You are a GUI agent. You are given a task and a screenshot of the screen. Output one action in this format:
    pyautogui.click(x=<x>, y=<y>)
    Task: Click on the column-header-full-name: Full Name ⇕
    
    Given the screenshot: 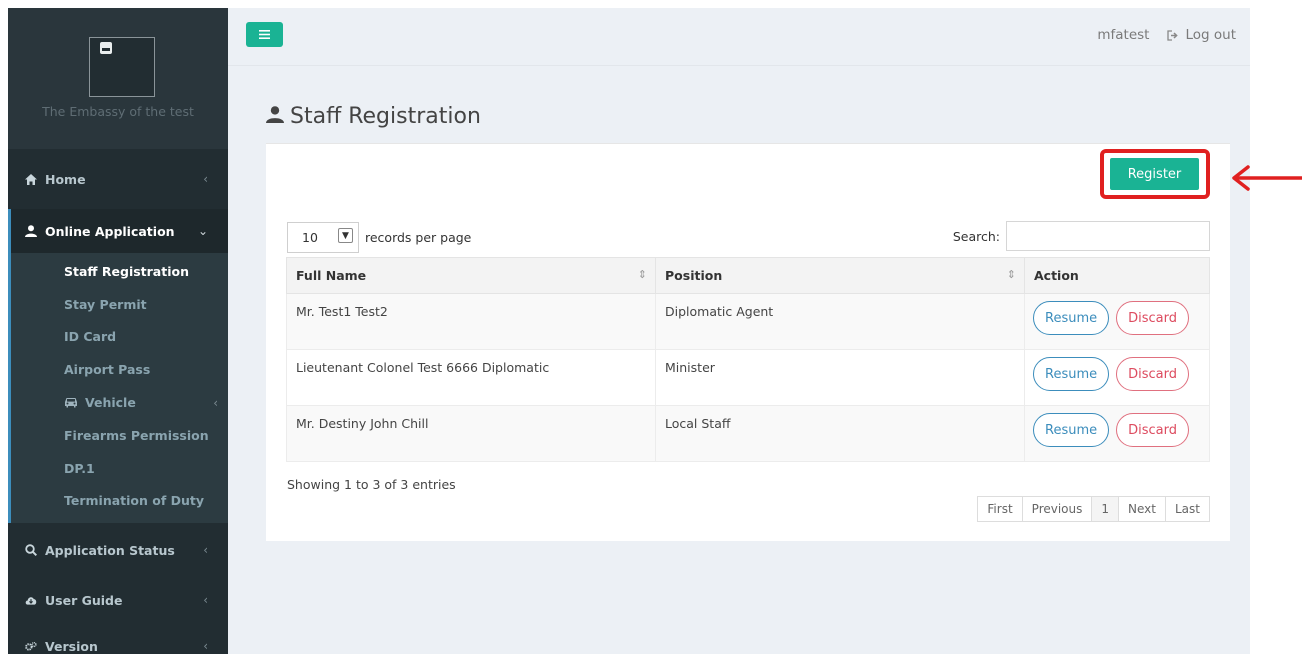 What is the action you would take?
    pyautogui.click(x=471, y=275)
    